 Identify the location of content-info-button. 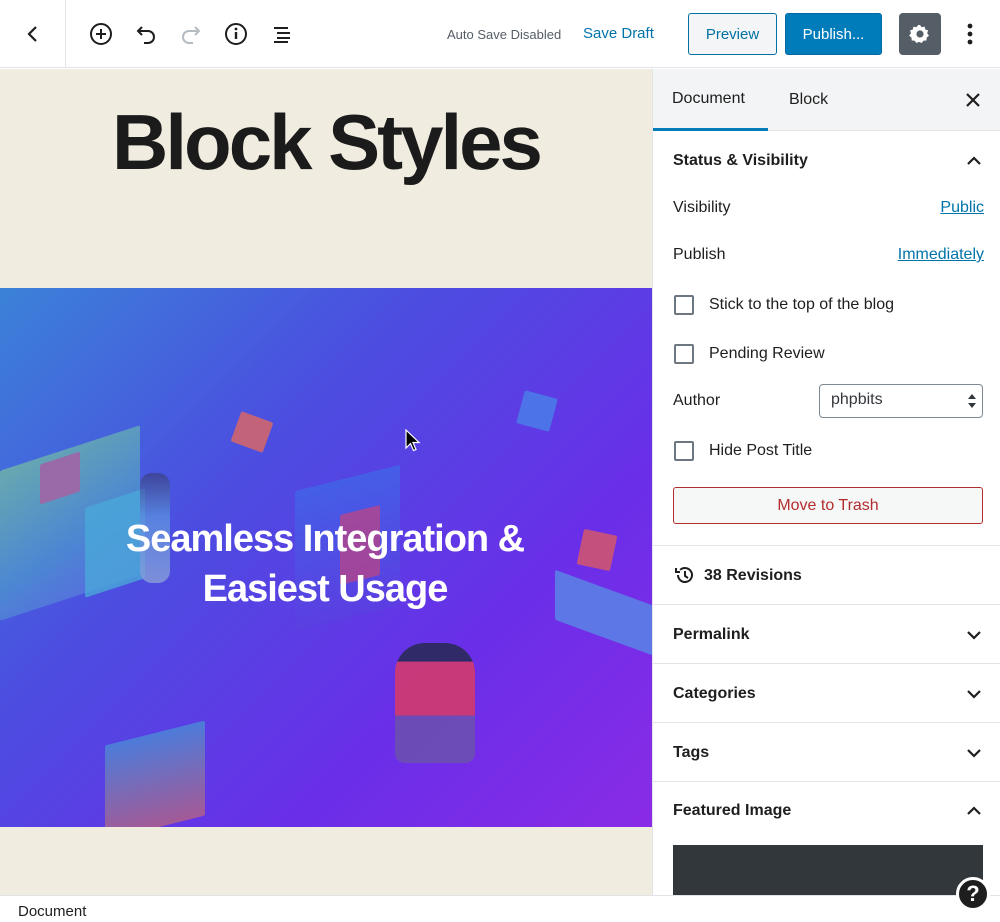
(236, 34).